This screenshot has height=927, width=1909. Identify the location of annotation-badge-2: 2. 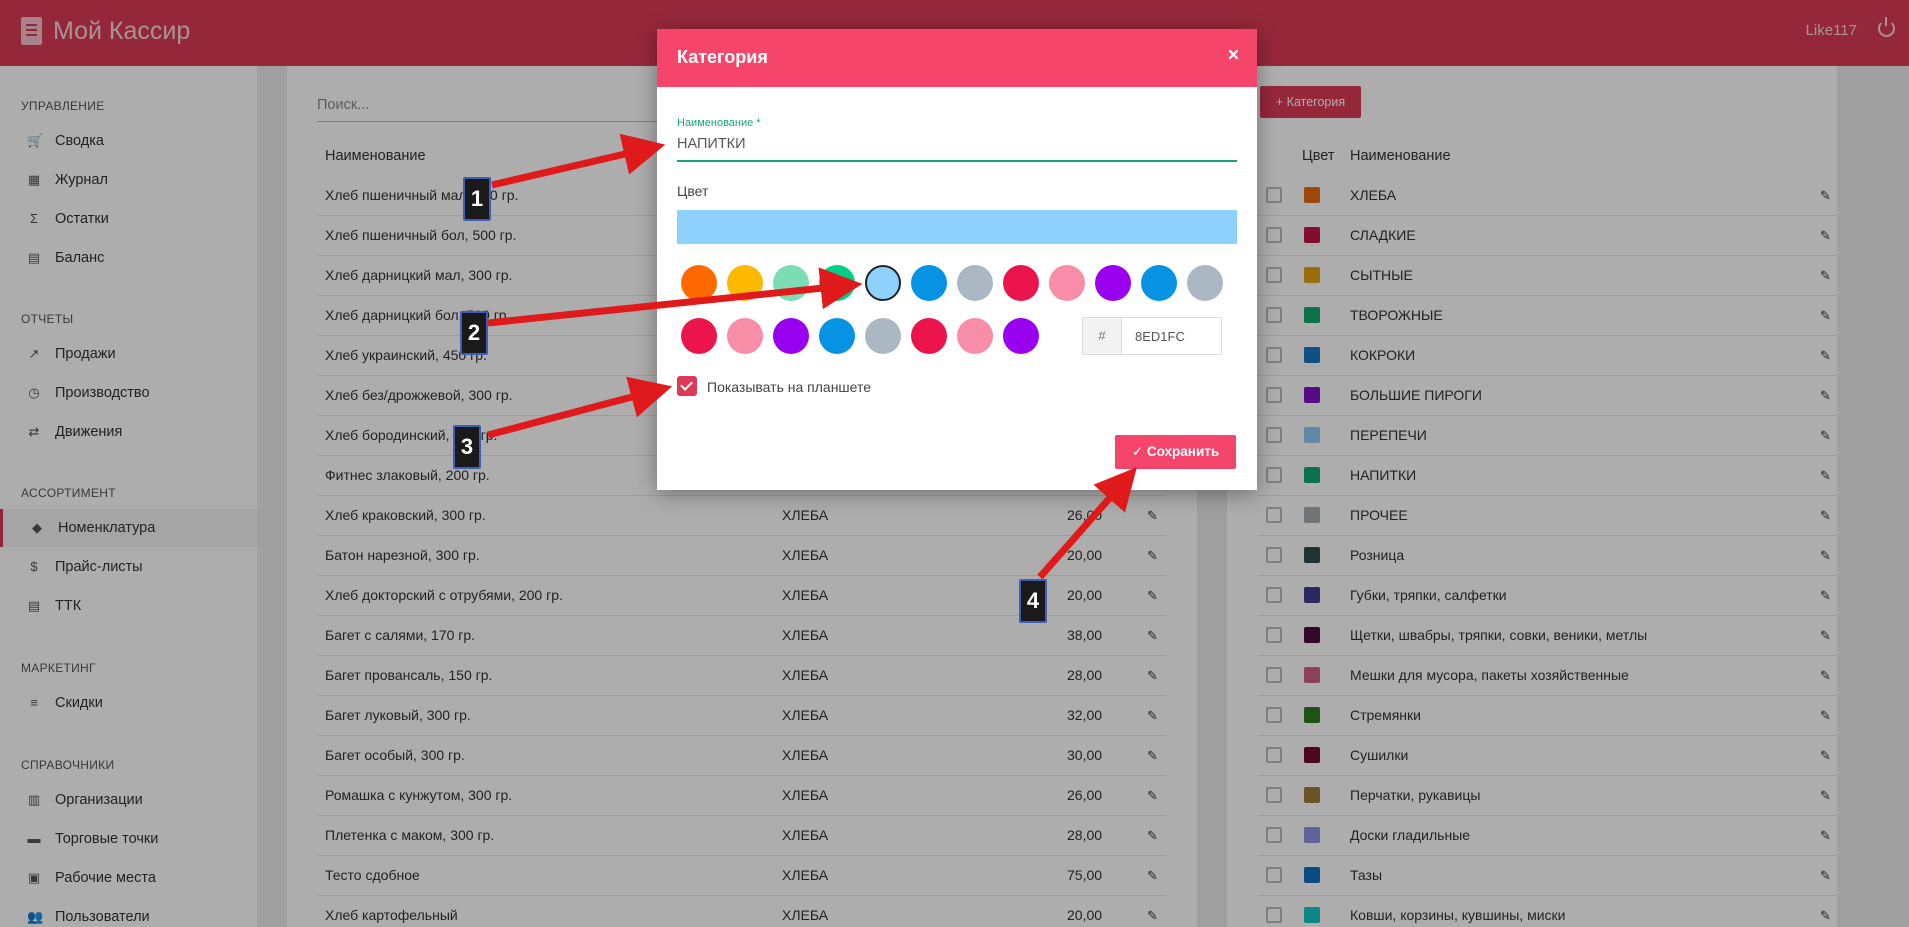
(474, 333).